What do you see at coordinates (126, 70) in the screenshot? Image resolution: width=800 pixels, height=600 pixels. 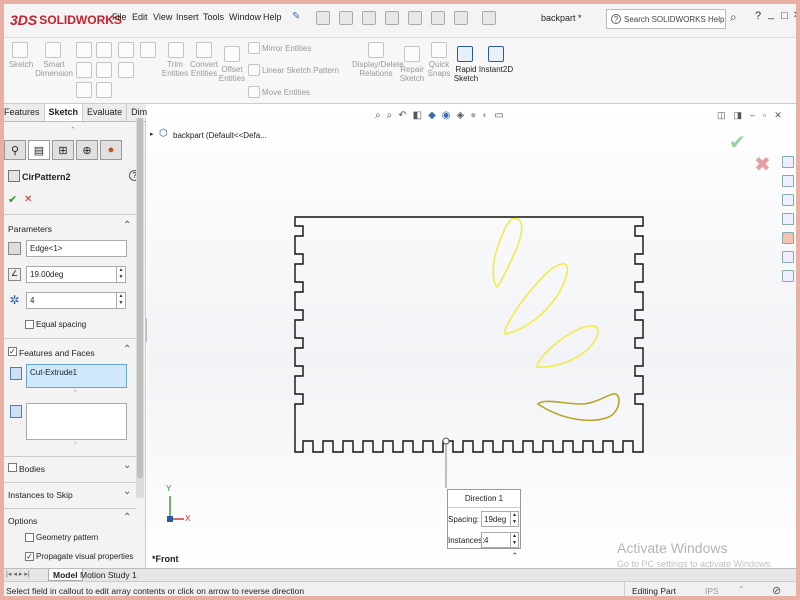 I see `circle-icon` at bounding box center [126, 70].